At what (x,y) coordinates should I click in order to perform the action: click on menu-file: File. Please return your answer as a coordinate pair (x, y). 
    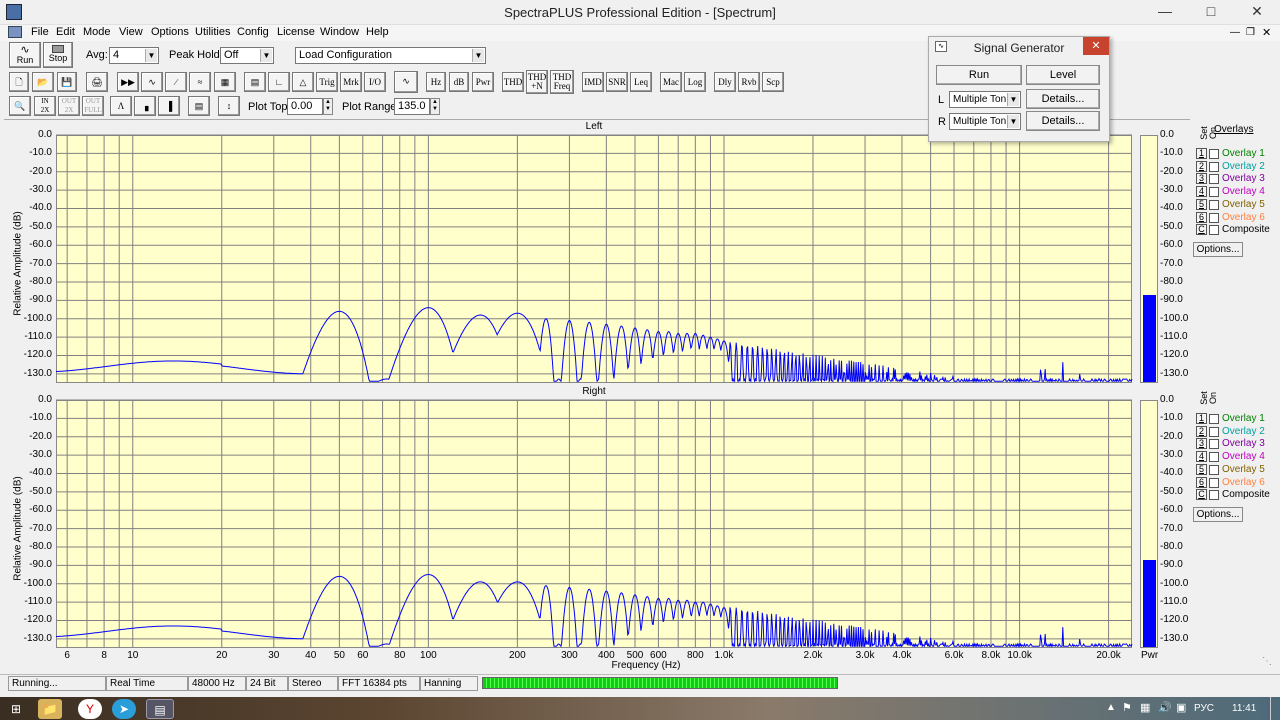
    Looking at the image, I should click on (40, 32).